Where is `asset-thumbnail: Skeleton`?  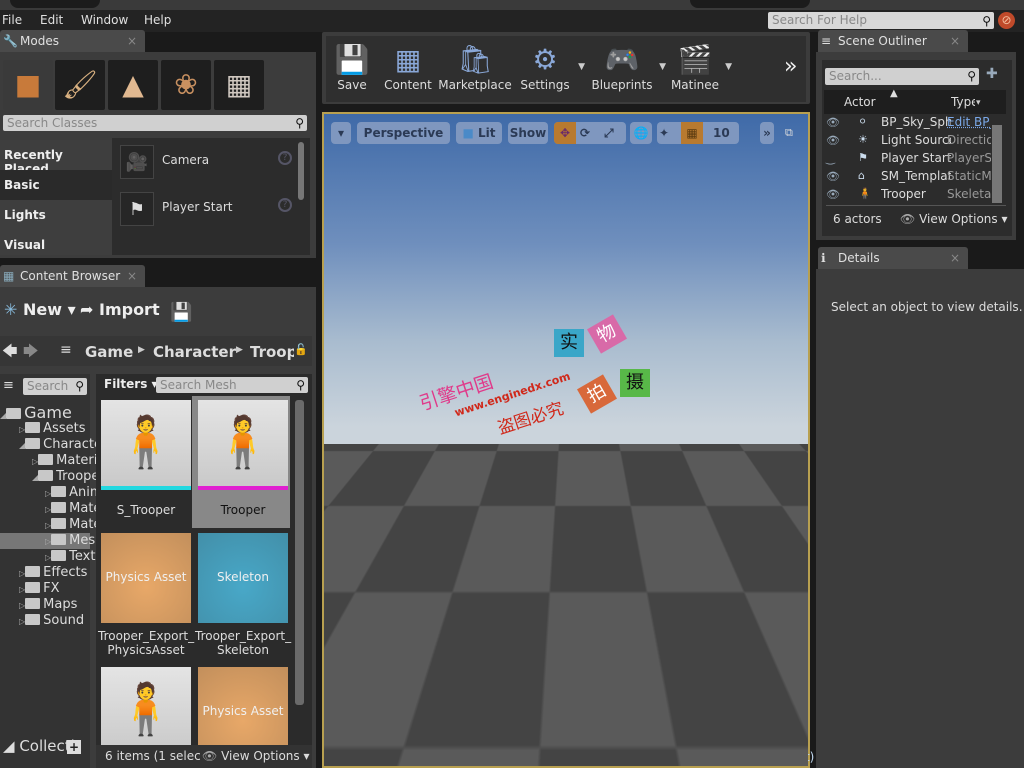 asset-thumbnail: Skeleton is located at coordinates (243, 578).